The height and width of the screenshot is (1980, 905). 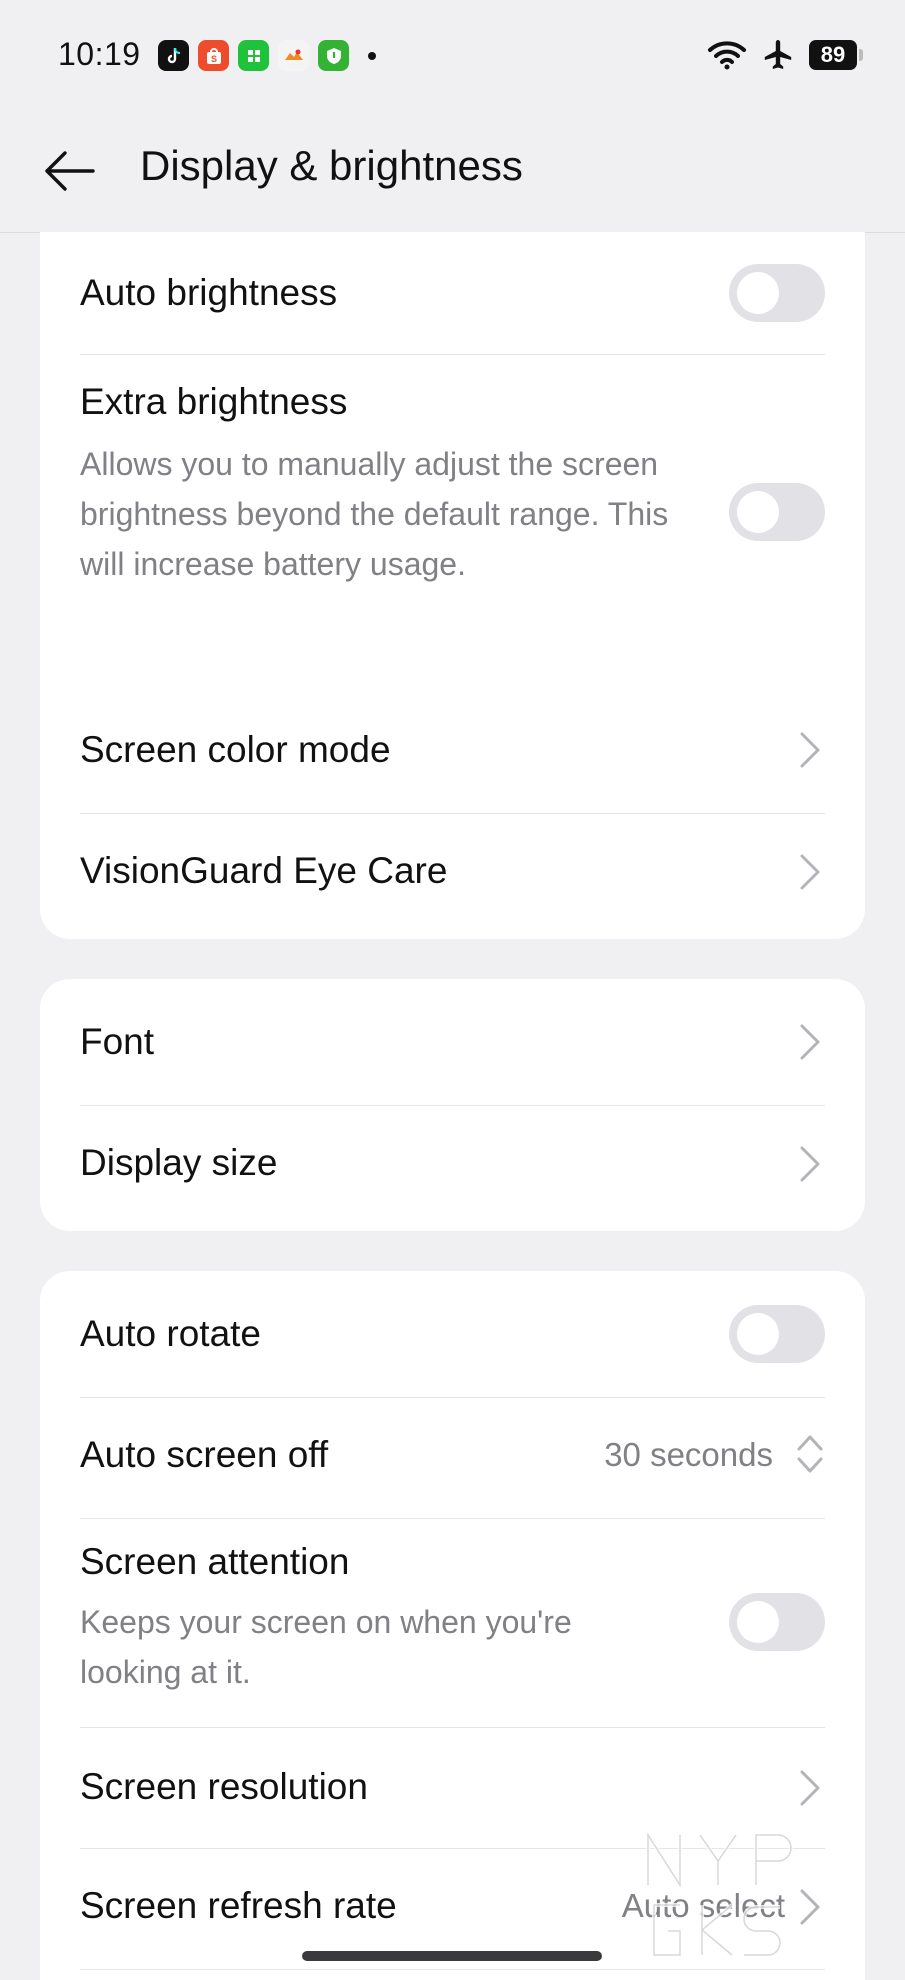 What do you see at coordinates (719, 1892) in the screenshot?
I see `nypgks-watermark-logo` at bounding box center [719, 1892].